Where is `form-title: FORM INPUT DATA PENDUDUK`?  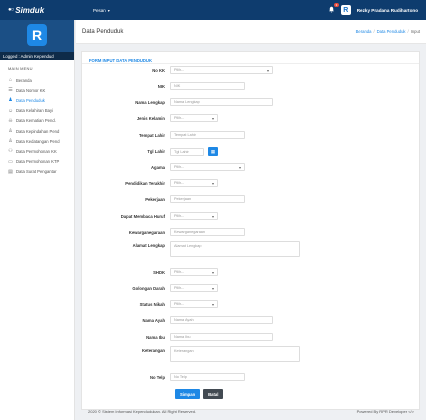
form-title: FORM INPUT DATA PENDUDUK is located at coordinates (250, 58).